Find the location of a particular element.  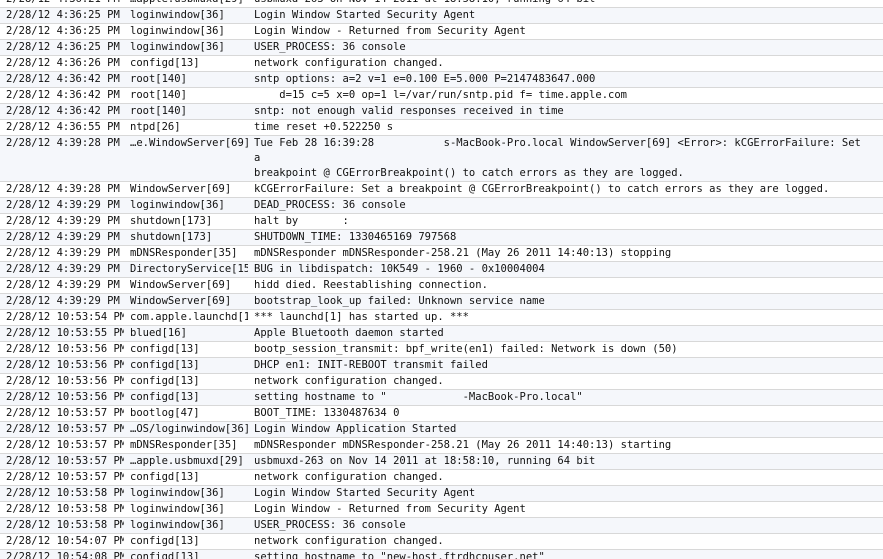

log-date: 2/28/12 10:53:55 PM is located at coordinates (65, 333).